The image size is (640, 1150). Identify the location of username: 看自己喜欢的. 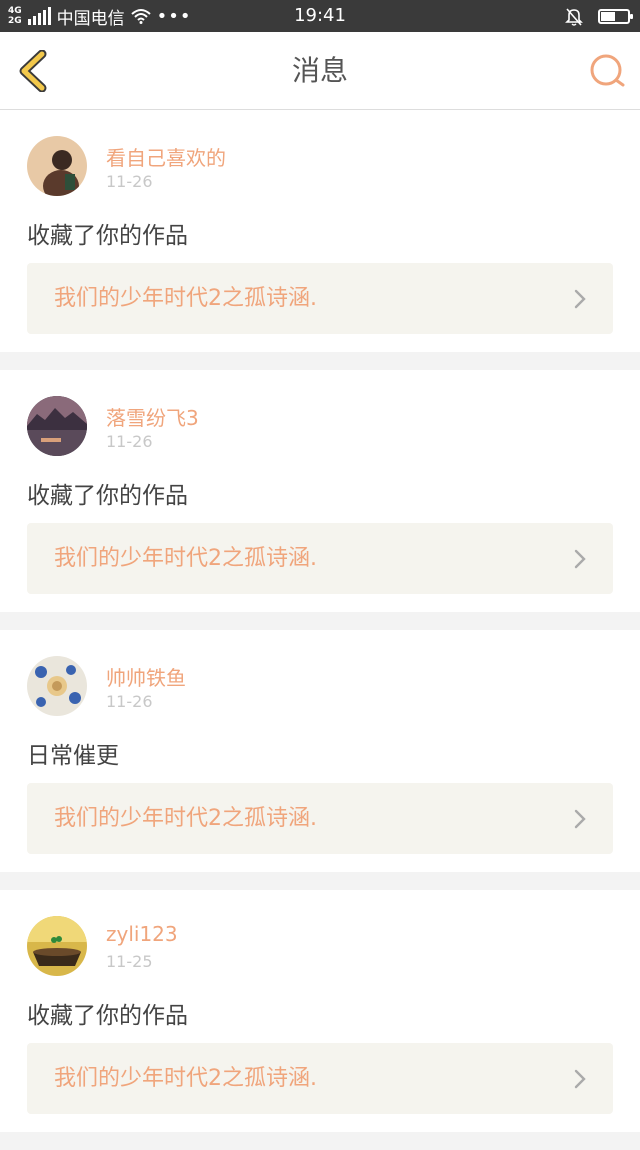
(166, 156).